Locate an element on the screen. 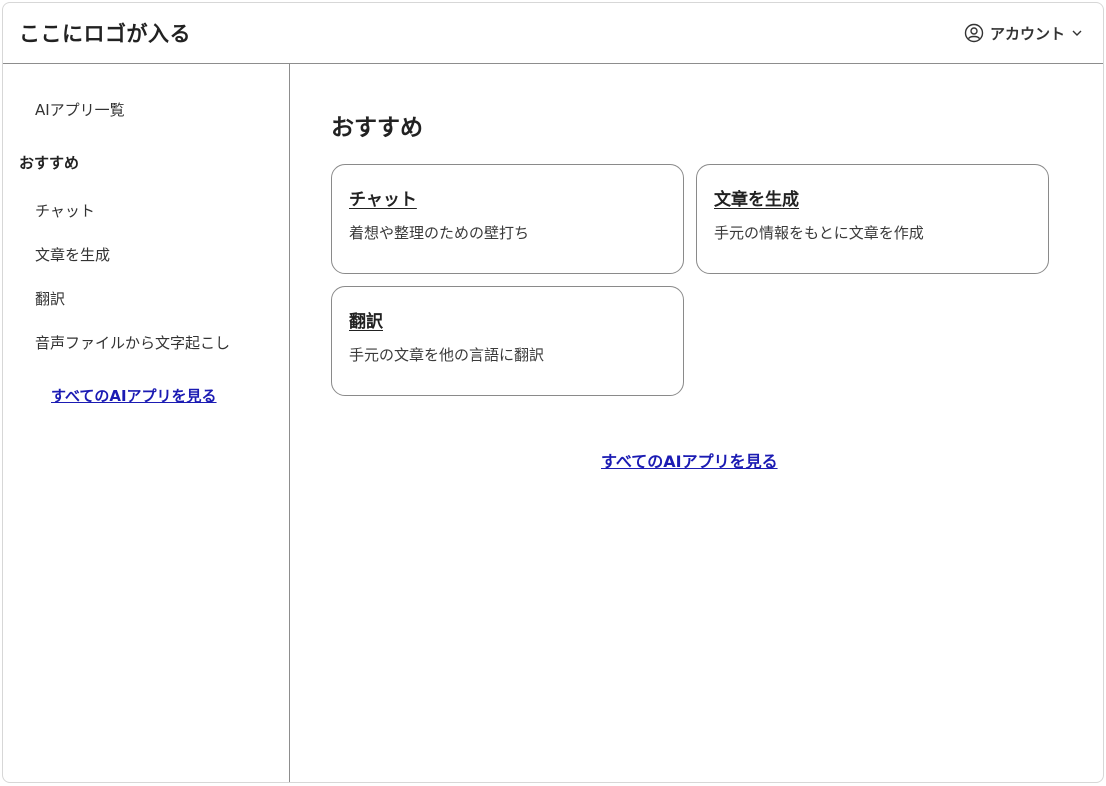 The image size is (1106, 786). sidebar-all-apps-link: すべてのAIアプリを見る is located at coordinates (134, 395).